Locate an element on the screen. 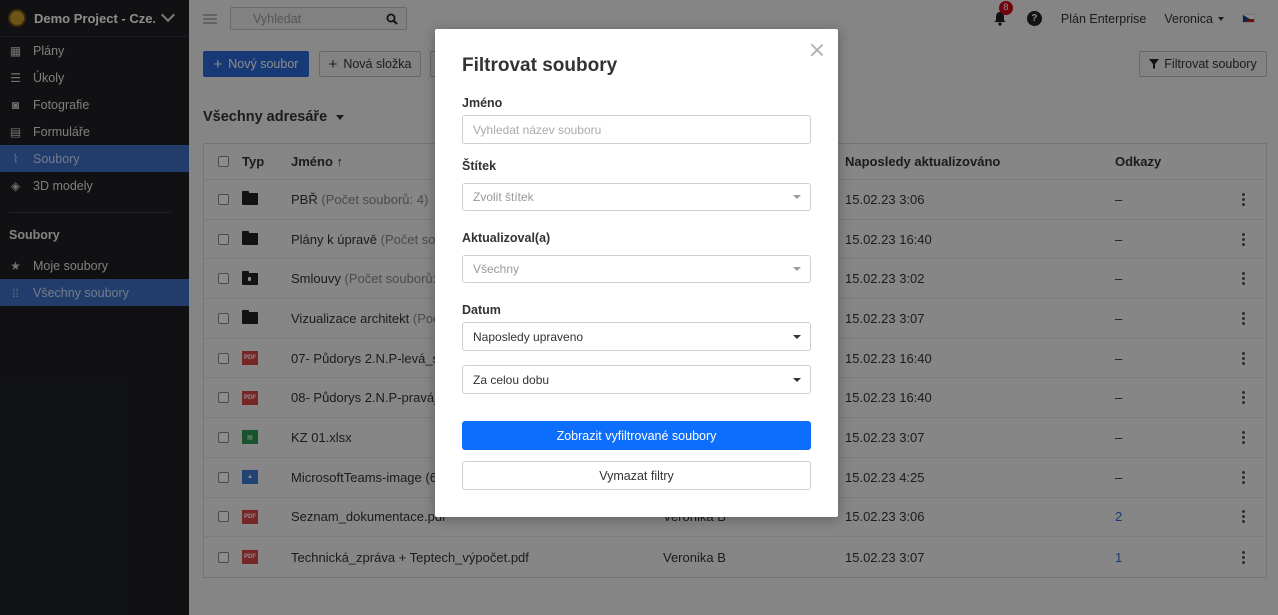 This screenshot has width=1278, height=615. name-label: Jméno is located at coordinates (482, 103).